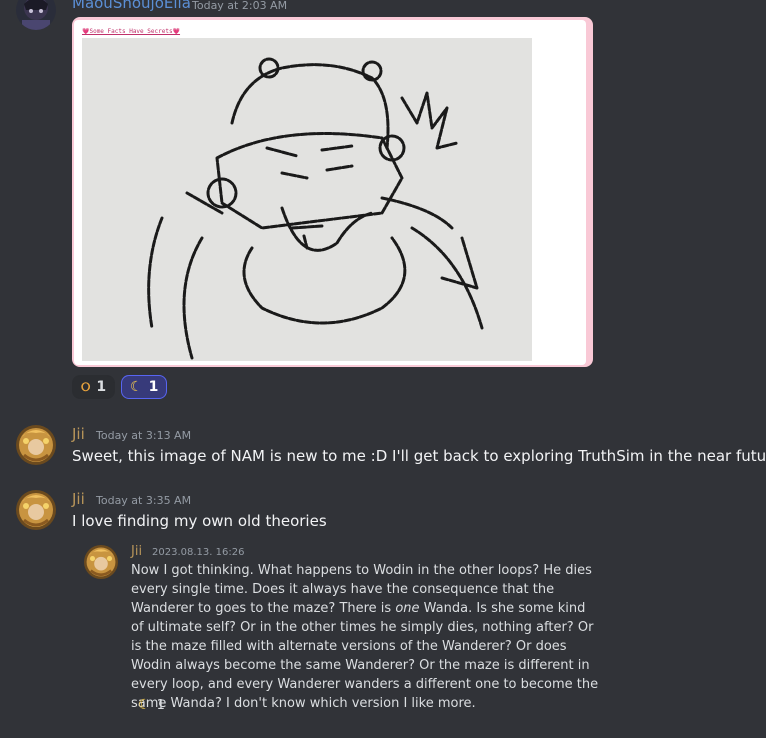  I want to click on quoted-user-avatar, so click(101, 562).